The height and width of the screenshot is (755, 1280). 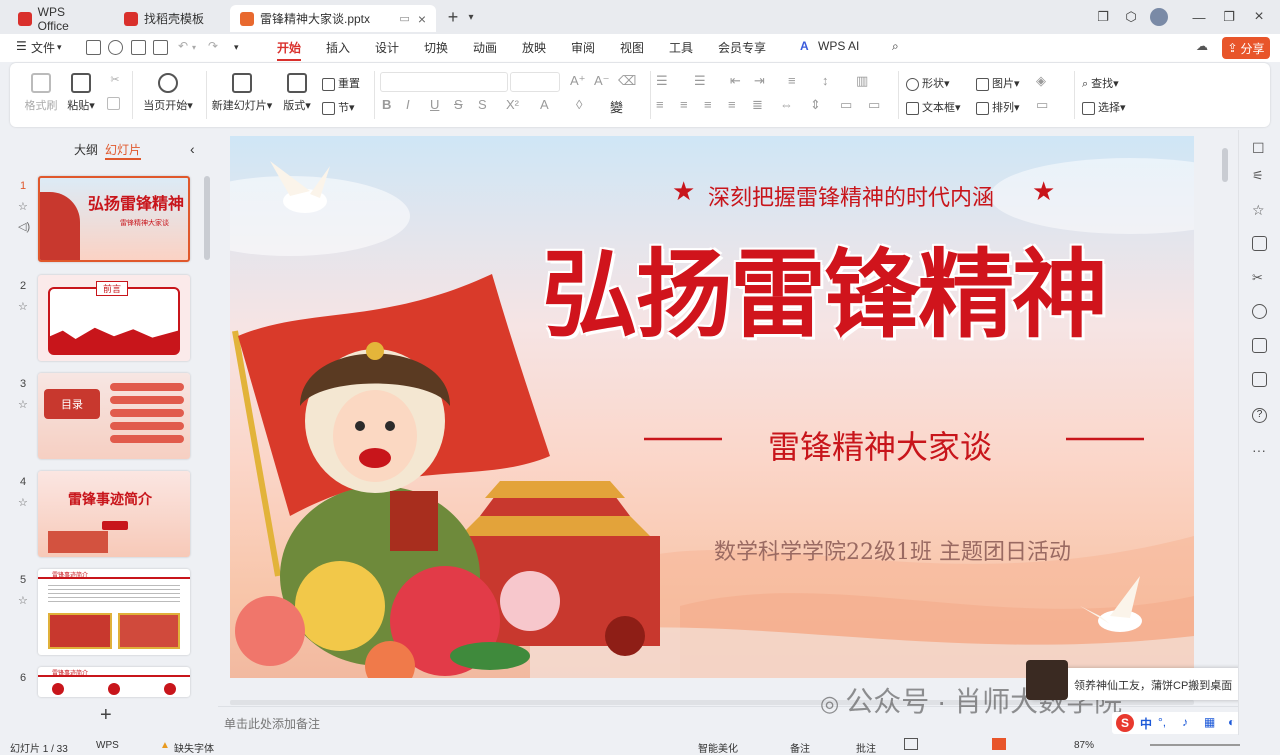 What do you see at coordinates (408, 104) in the screenshot?
I see `italic-icon: I` at bounding box center [408, 104].